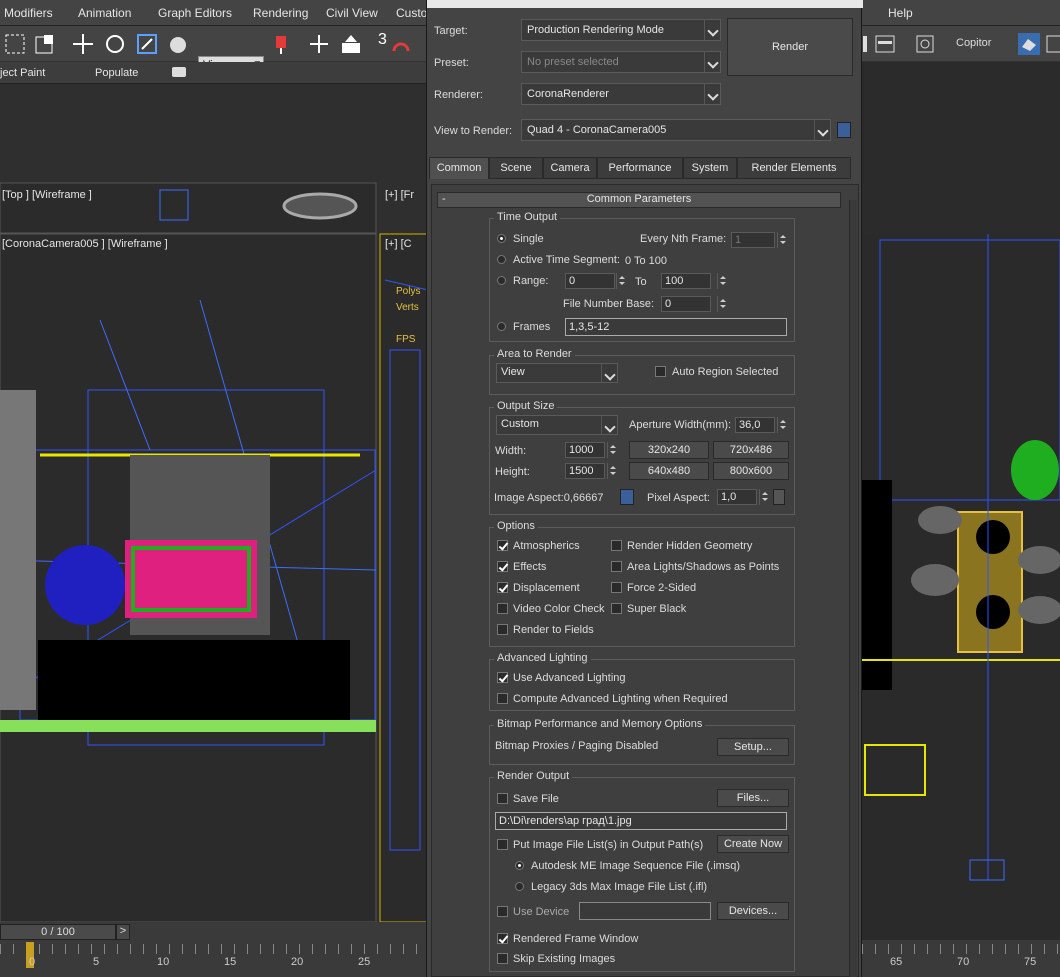 This screenshot has width=1060, height=977. What do you see at coordinates (83, 44) in the screenshot?
I see `move-icon` at bounding box center [83, 44].